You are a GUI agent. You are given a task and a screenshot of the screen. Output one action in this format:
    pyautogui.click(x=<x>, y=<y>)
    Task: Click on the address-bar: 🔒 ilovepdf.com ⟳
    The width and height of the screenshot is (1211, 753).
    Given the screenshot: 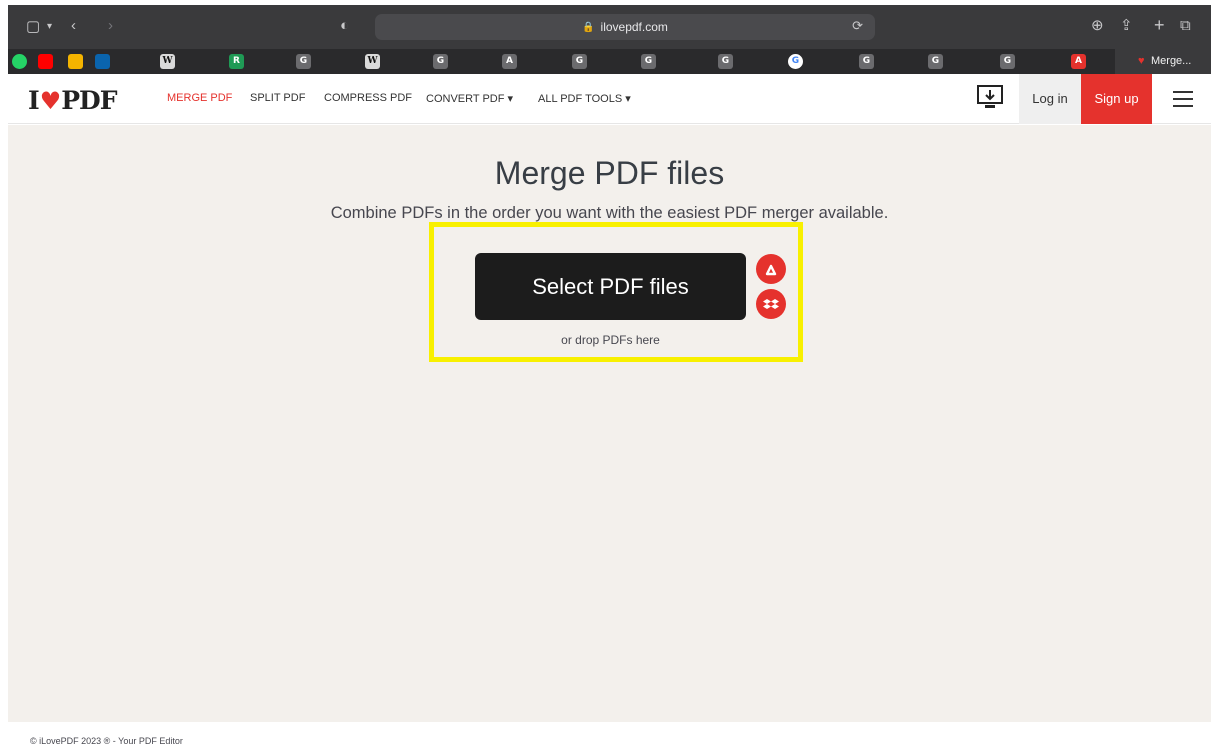 What is the action you would take?
    pyautogui.click(x=625, y=27)
    